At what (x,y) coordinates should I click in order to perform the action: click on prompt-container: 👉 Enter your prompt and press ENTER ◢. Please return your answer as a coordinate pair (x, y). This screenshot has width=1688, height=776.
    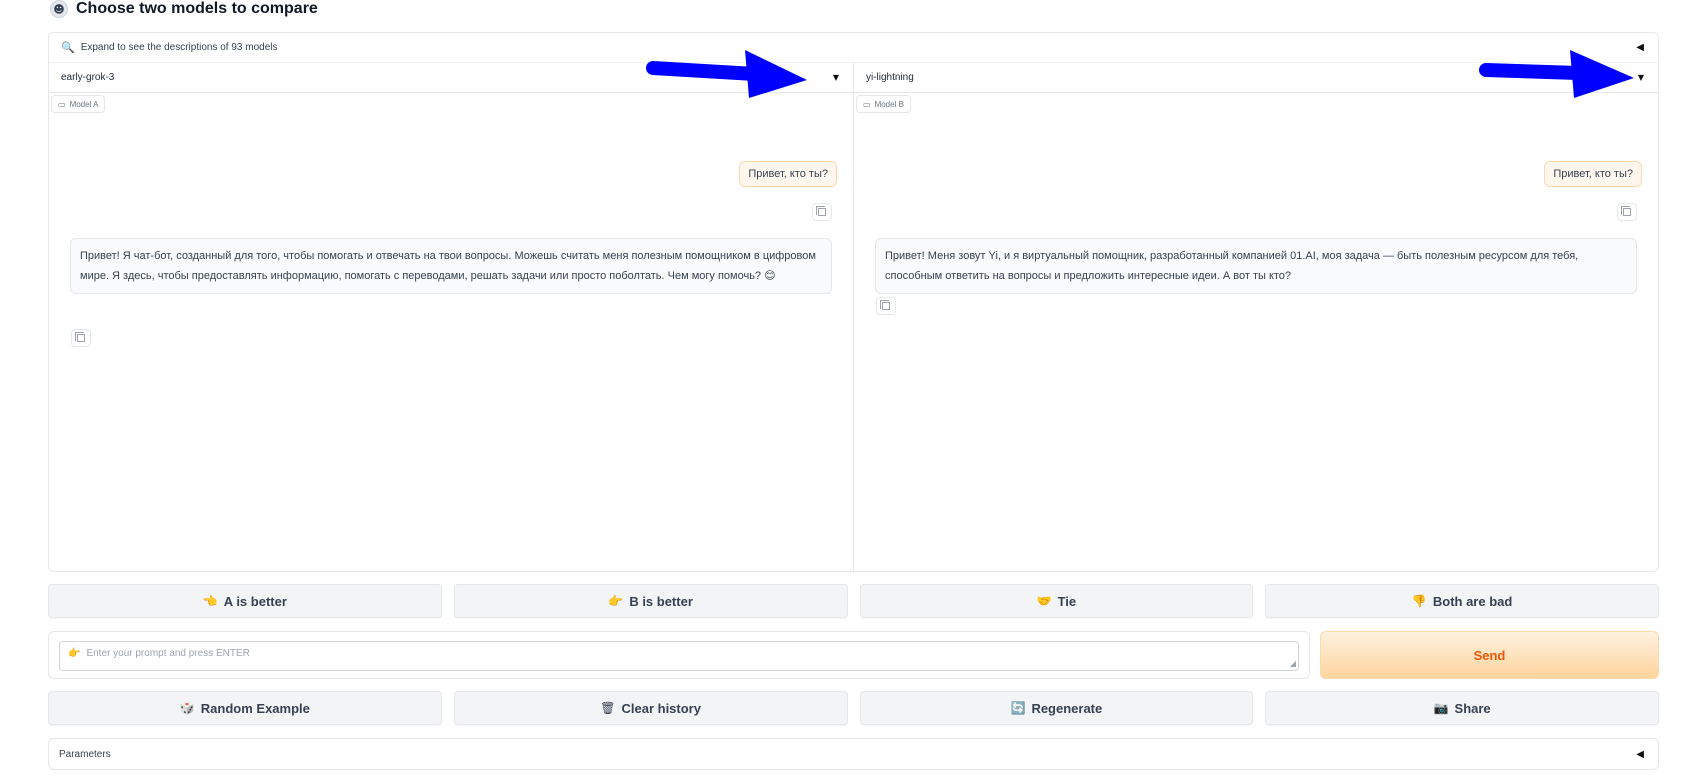
    Looking at the image, I should click on (679, 655).